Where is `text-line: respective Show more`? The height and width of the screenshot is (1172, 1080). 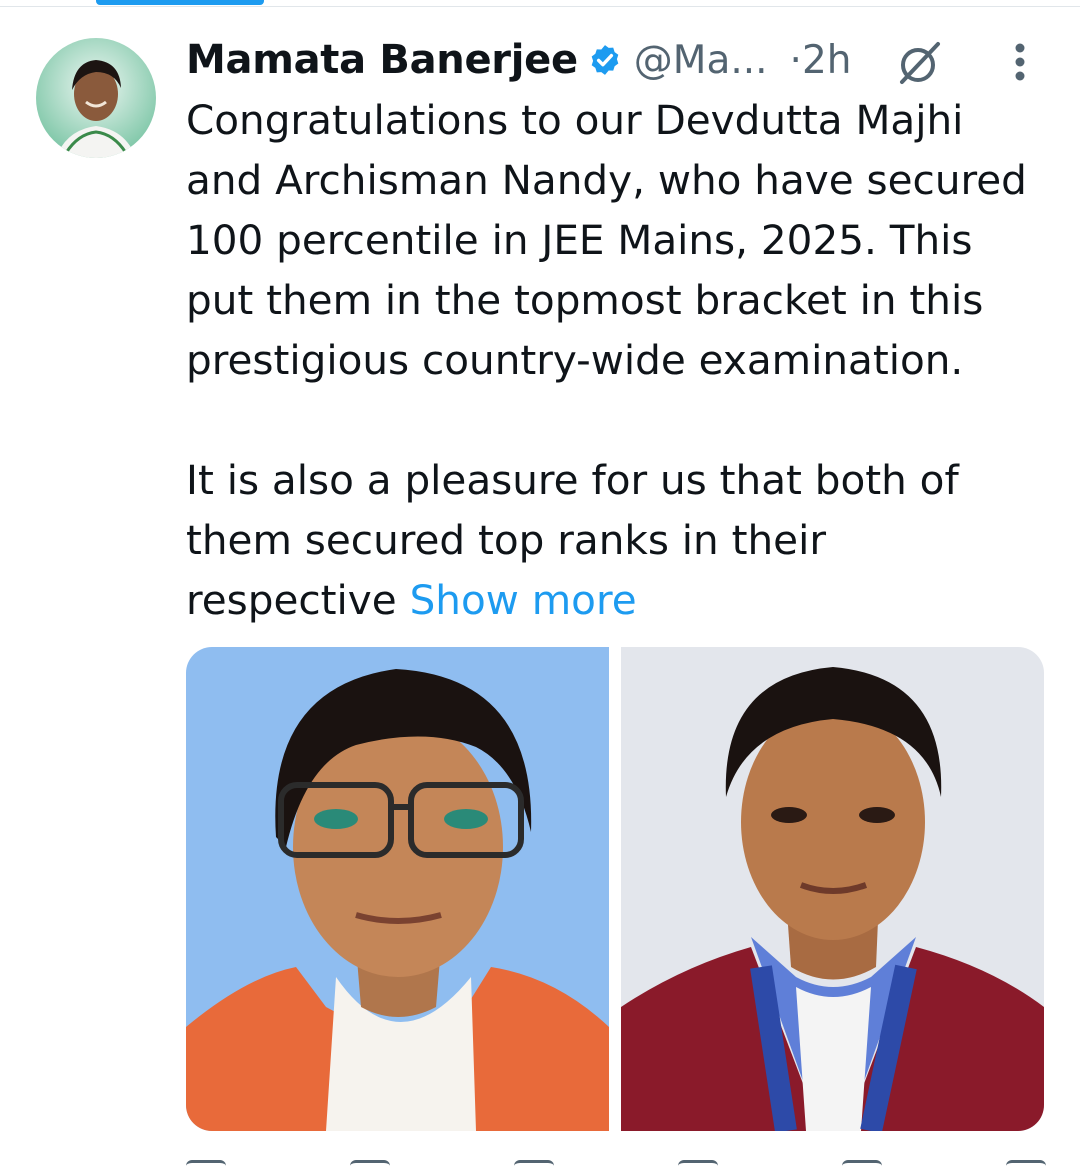
text-line: respective Show more is located at coordinates (626, 600).